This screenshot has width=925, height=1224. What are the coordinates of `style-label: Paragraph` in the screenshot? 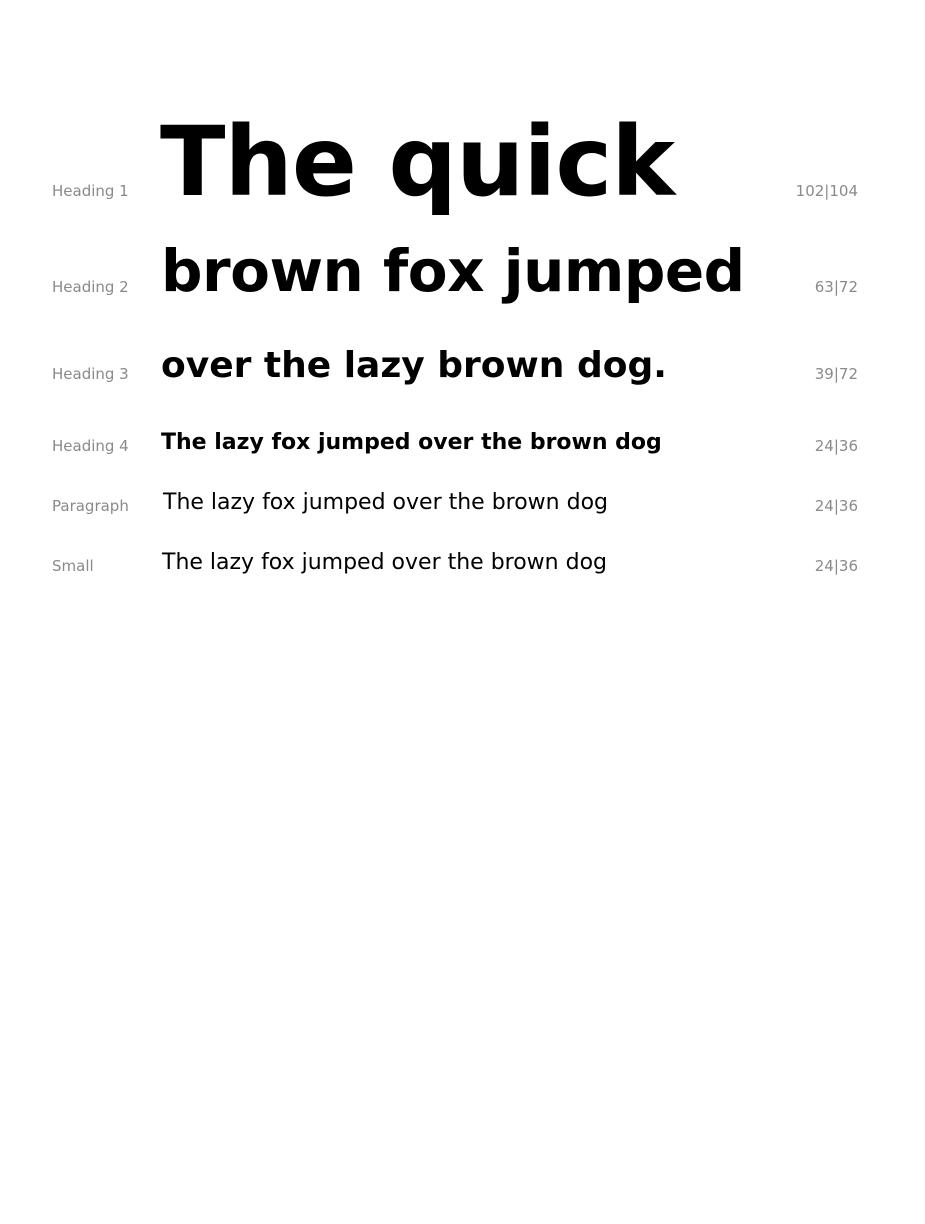 It's located at (90, 506).